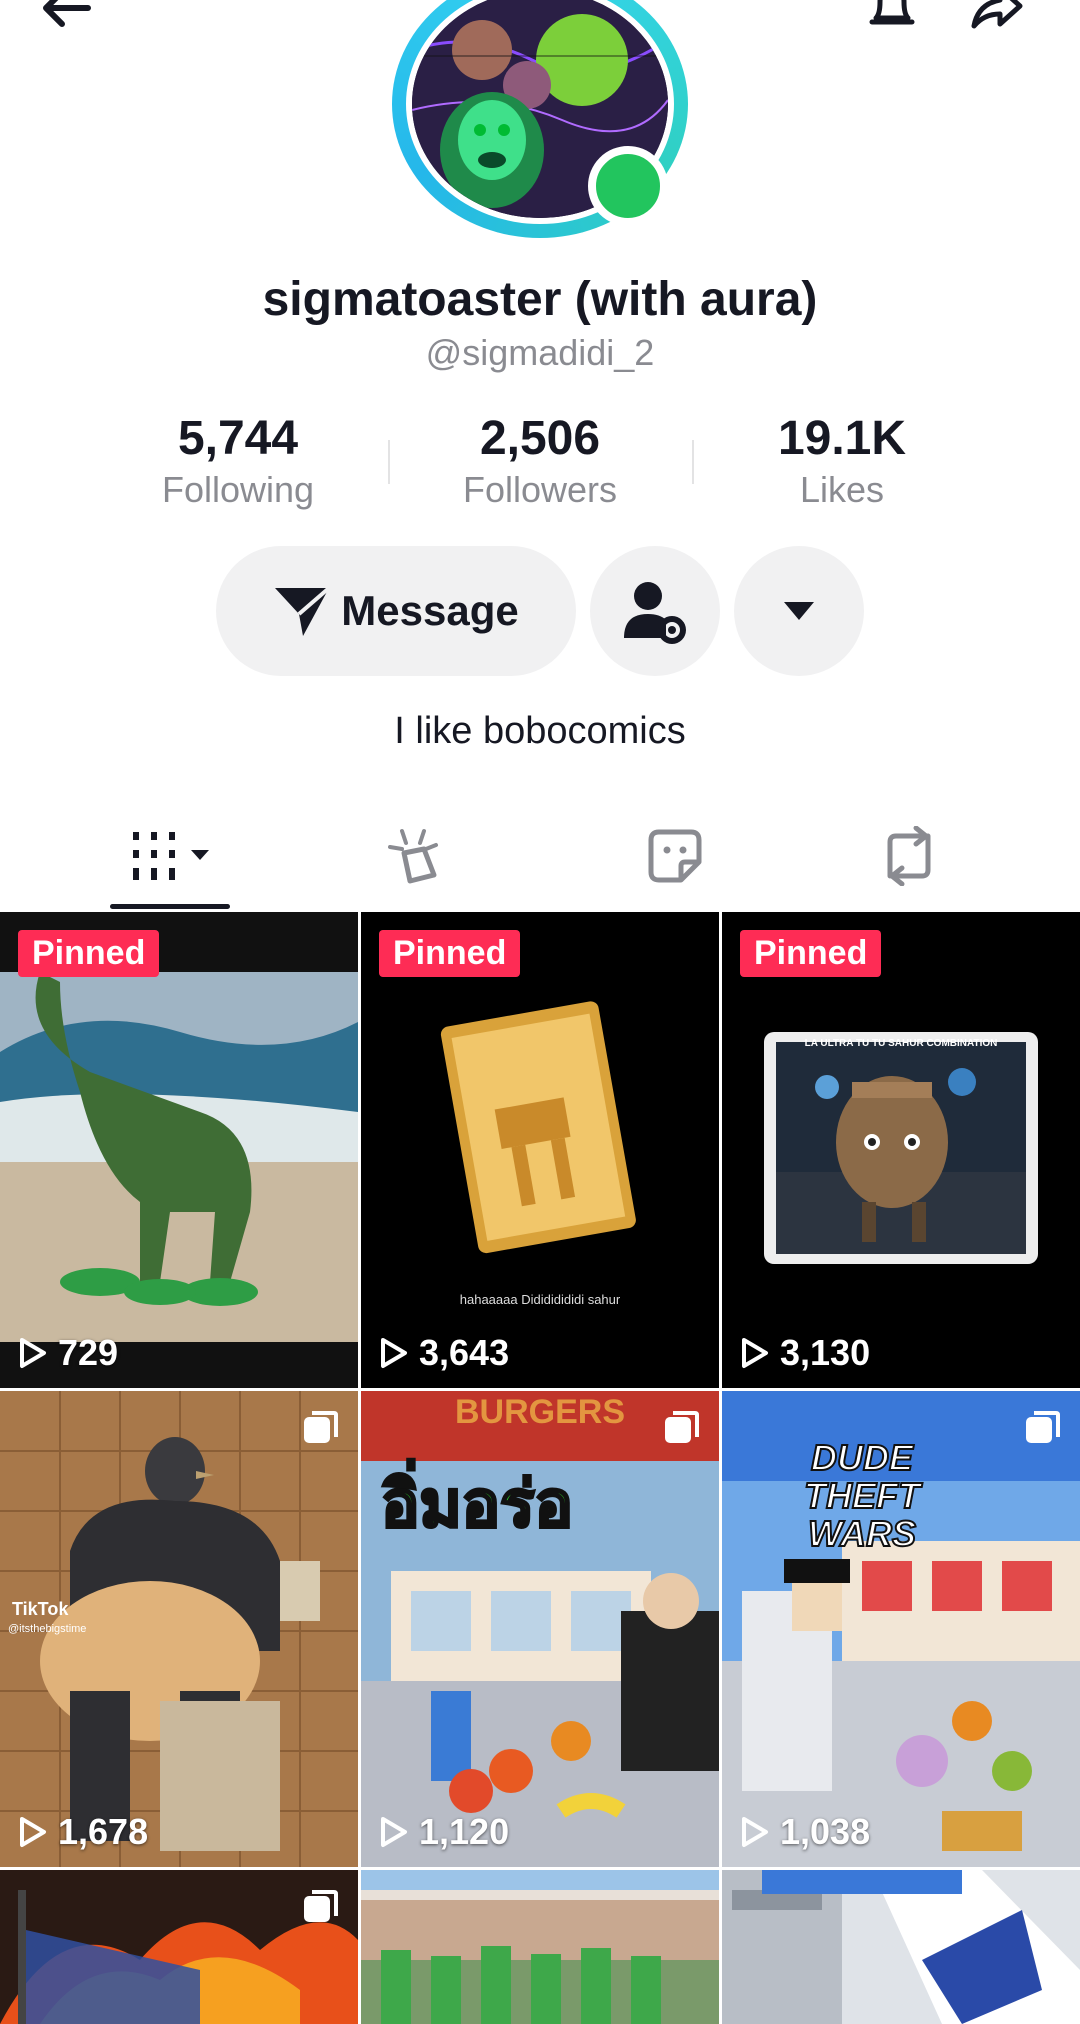 The image size is (1080, 2024). I want to click on grid-icon, so click(171, 856).